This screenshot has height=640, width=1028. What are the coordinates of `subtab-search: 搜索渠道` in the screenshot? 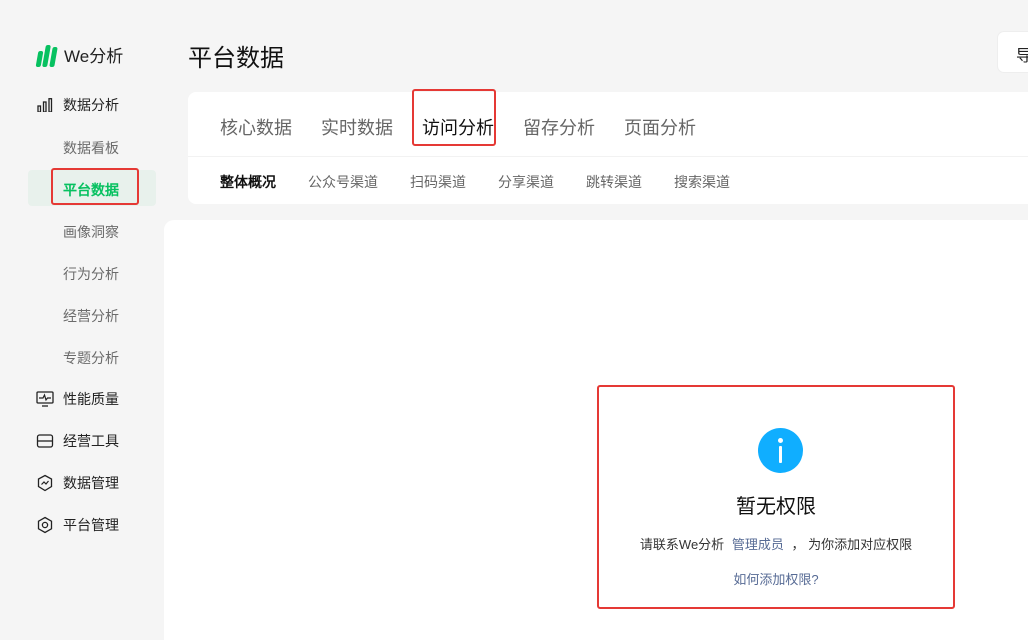 It's located at (702, 182).